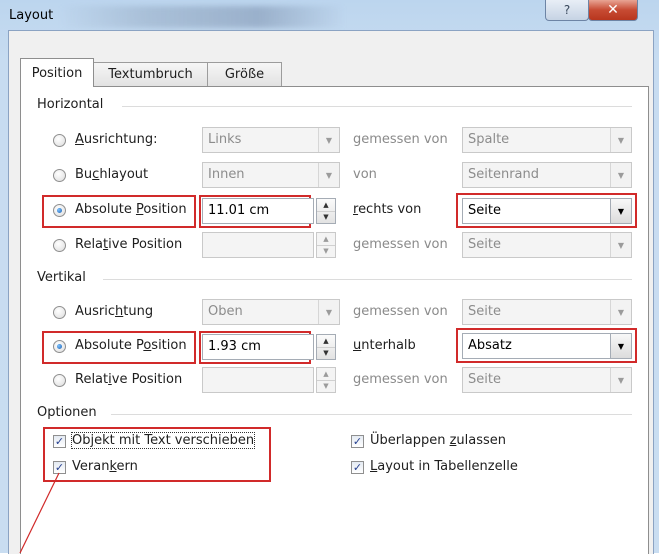  I want to click on annotation-pointer-line, so click(39, 512).